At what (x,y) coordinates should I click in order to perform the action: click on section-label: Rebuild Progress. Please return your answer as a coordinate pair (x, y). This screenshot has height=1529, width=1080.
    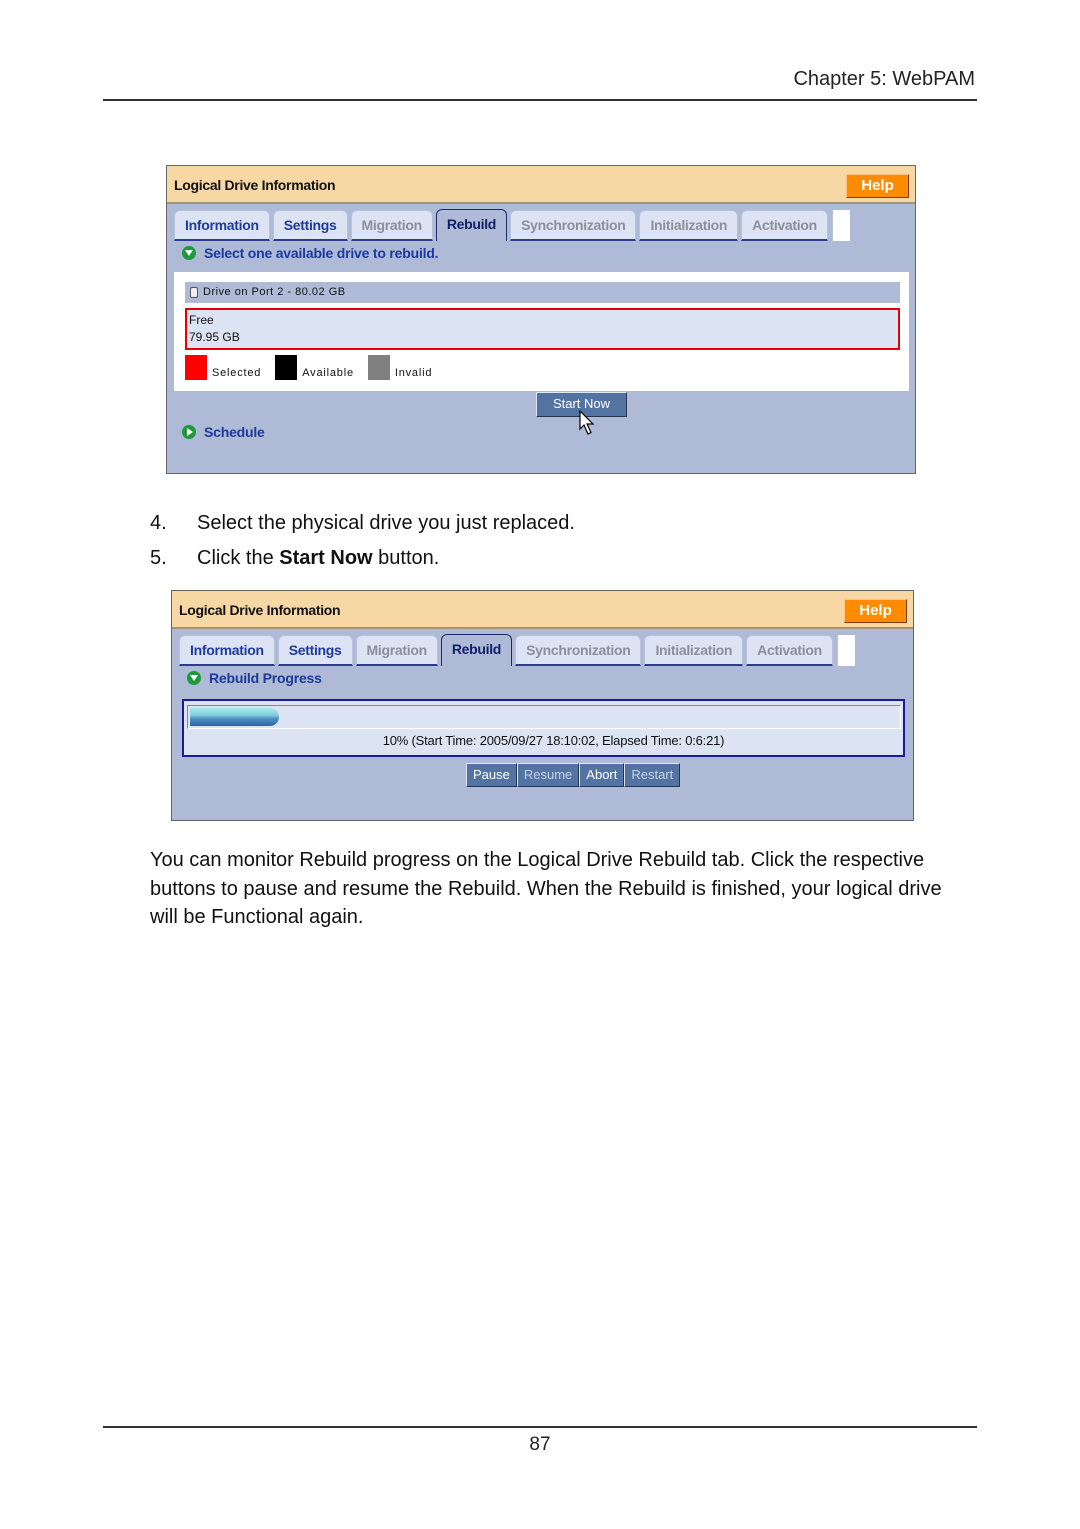
    Looking at the image, I should click on (265, 678).